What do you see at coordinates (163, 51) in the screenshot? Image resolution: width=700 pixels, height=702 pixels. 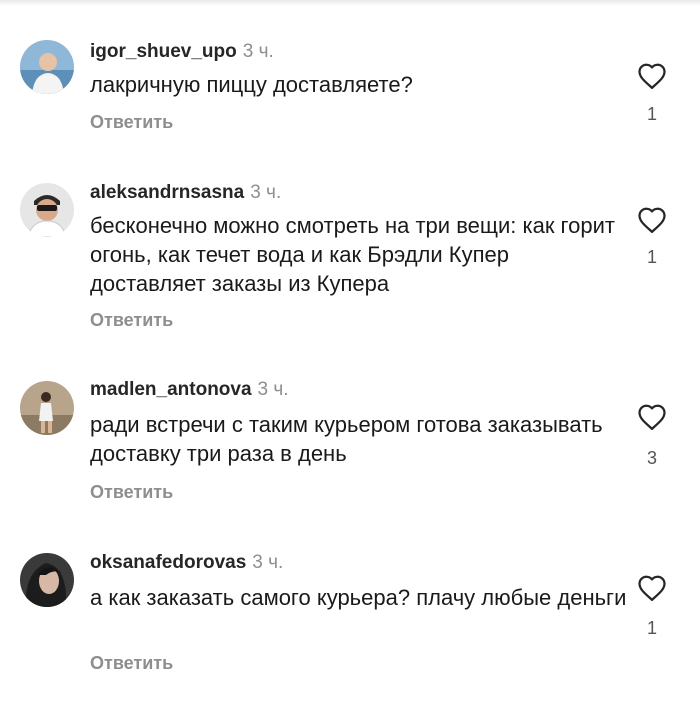 I see `username: igor_shuev_upo` at bounding box center [163, 51].